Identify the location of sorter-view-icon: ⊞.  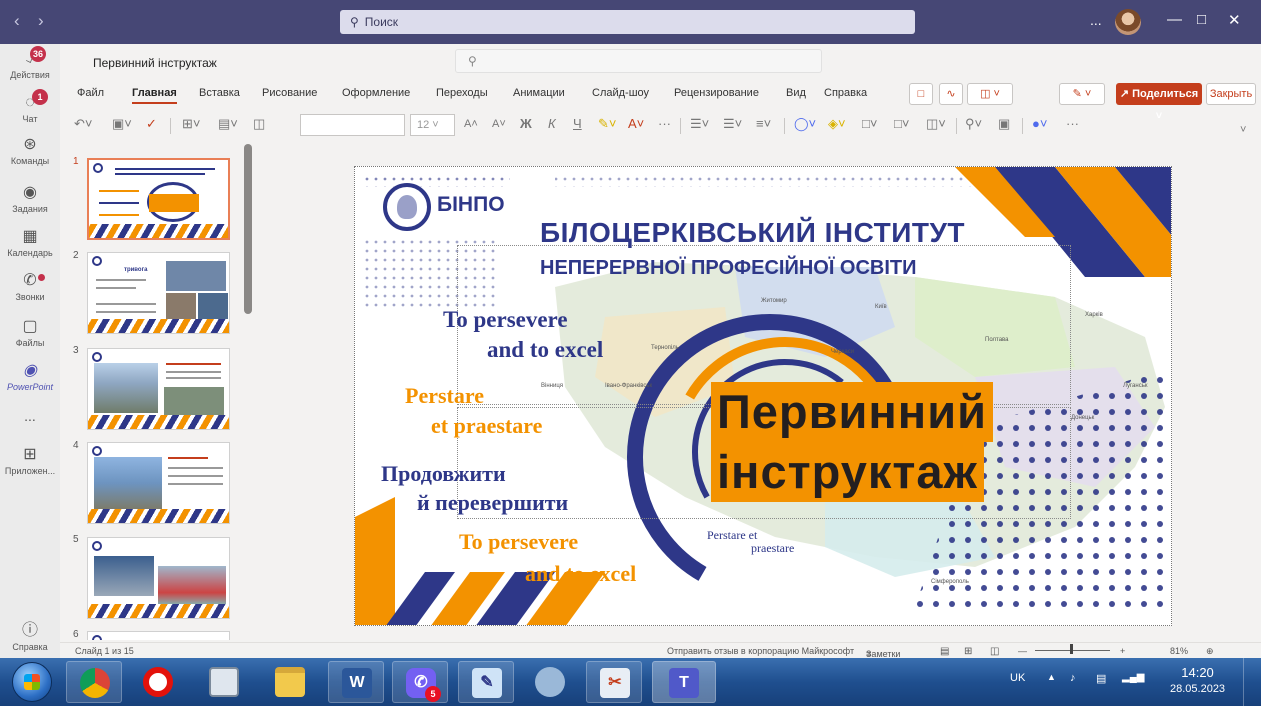
(968, 651).